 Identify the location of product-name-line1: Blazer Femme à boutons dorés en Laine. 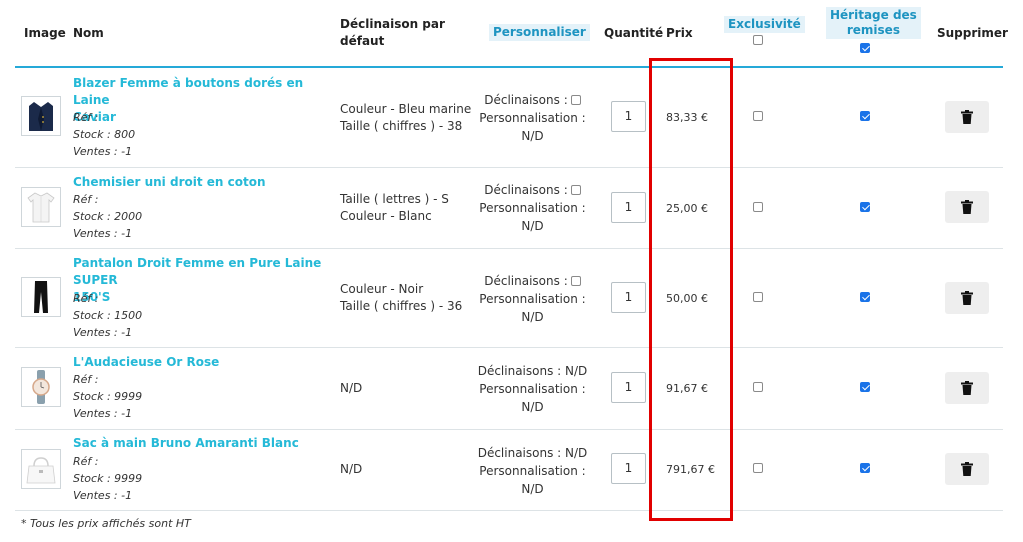
(205, 92).